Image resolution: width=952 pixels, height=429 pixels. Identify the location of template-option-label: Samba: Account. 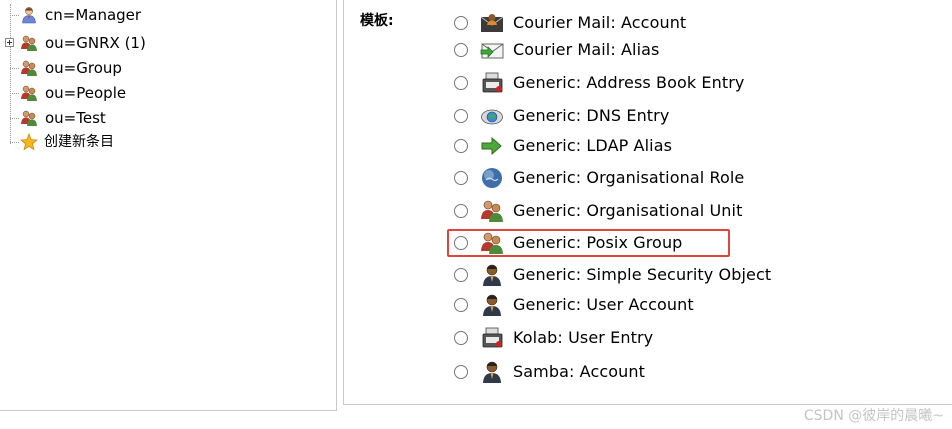
(579, 371).